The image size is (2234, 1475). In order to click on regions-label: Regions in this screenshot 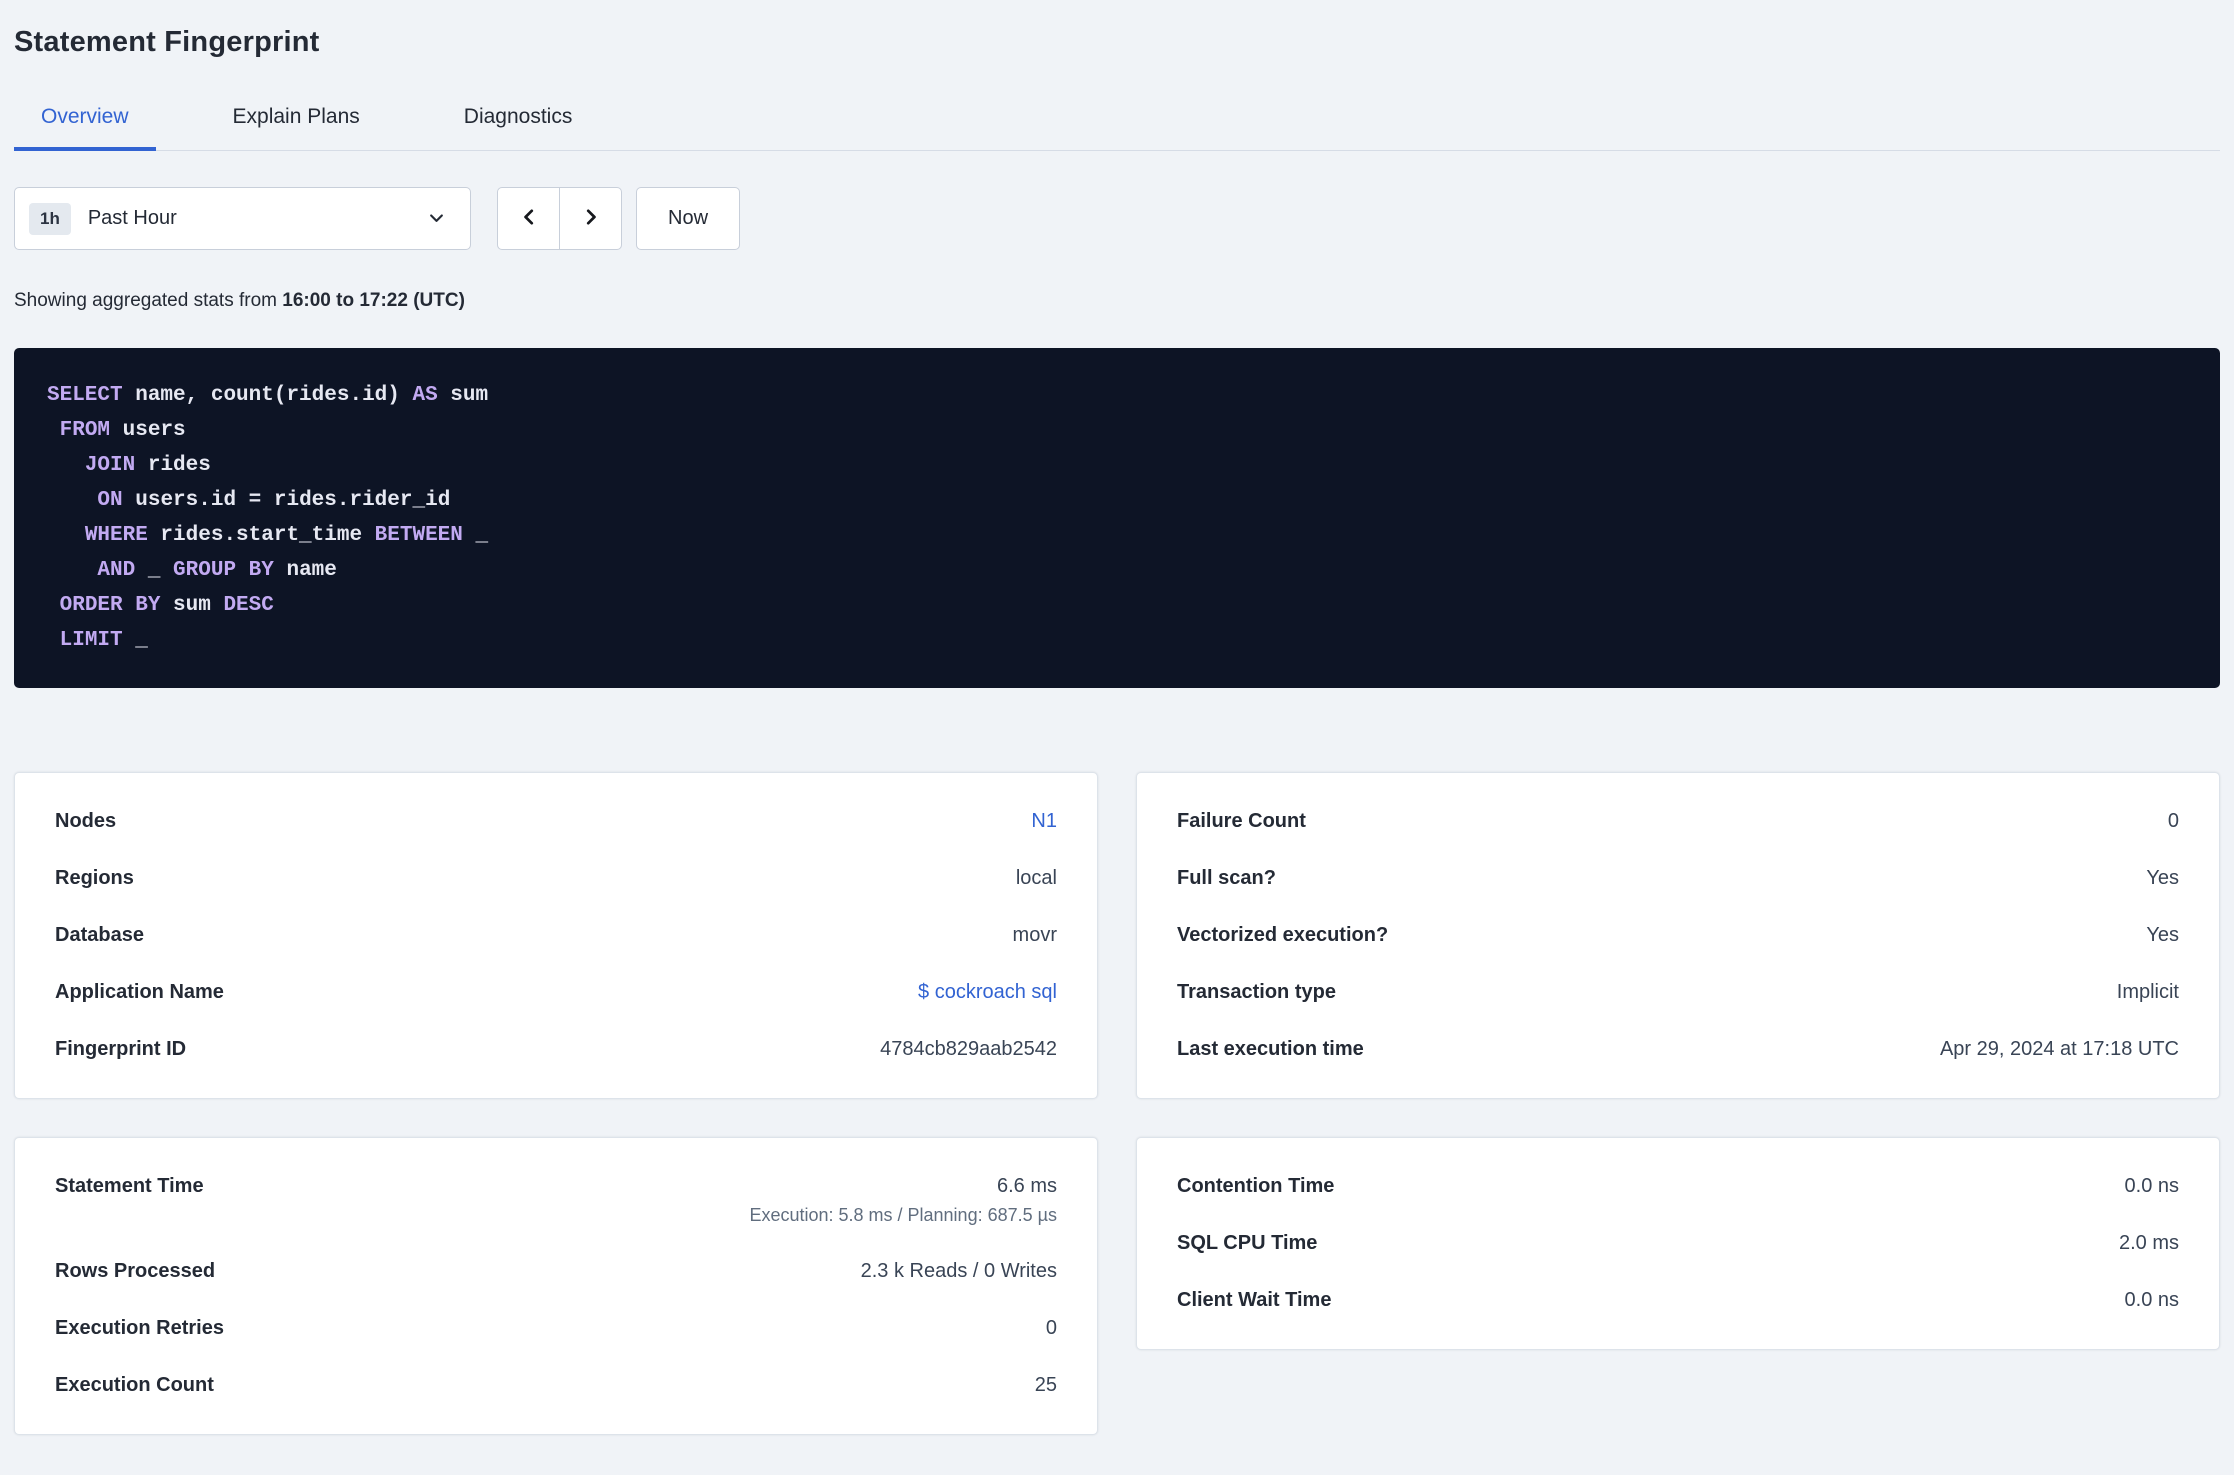, I will do `click(94, 878)`.